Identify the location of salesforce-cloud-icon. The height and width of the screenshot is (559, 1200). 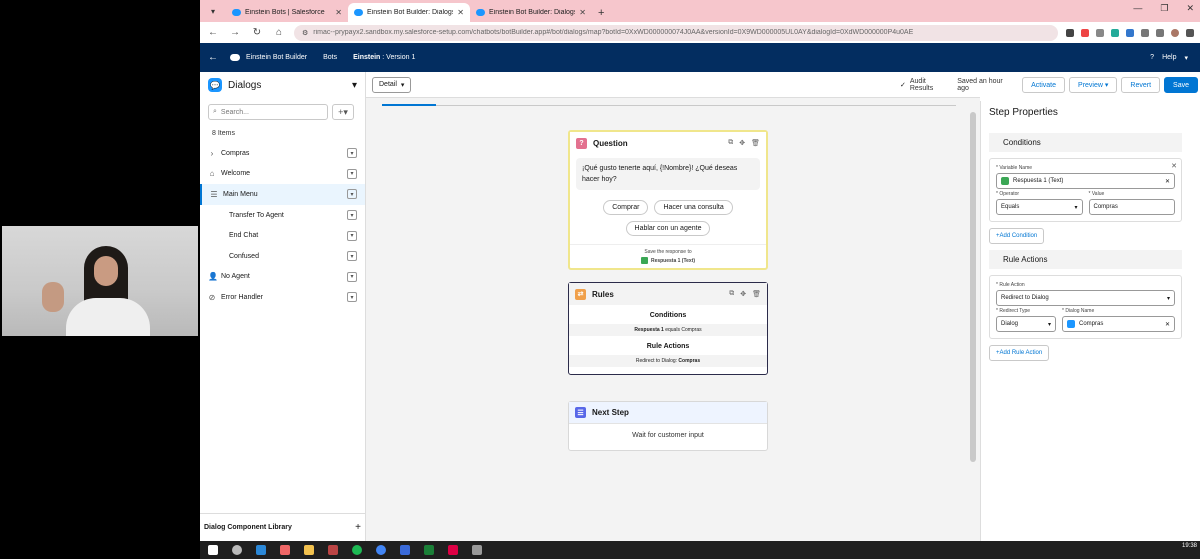
(480, 12).